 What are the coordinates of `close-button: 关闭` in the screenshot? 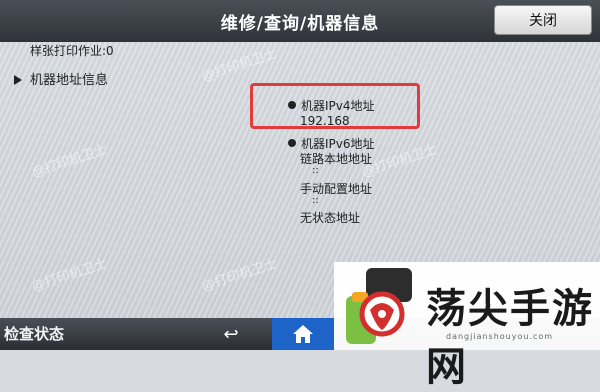 It's located at (543, 20).